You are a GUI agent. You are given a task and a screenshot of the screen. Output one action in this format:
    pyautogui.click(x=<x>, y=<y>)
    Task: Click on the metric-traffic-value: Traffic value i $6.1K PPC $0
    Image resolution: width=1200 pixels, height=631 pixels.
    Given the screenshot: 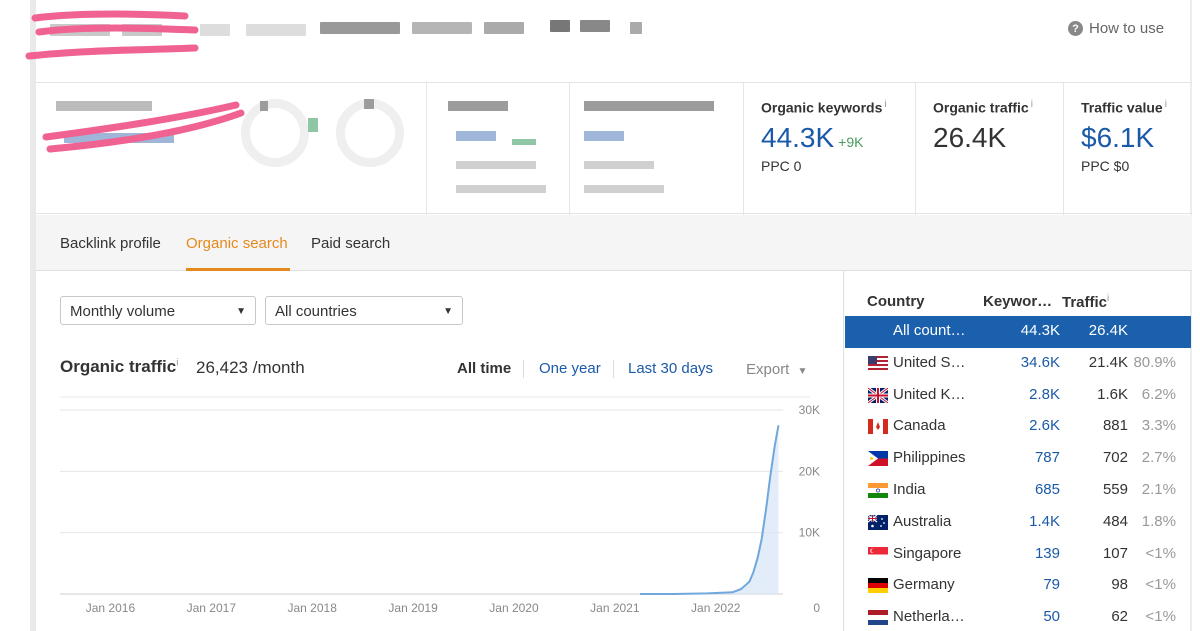 What is the action you would take?
    pyautogui.click(x=1124, y=136)
    